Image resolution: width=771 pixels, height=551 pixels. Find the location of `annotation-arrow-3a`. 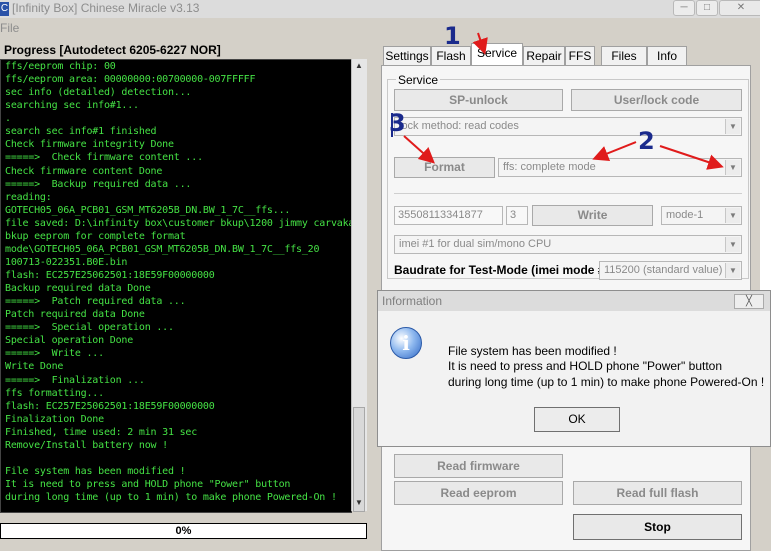

annotation-arrow-3a is located at coordinates (419, 149).